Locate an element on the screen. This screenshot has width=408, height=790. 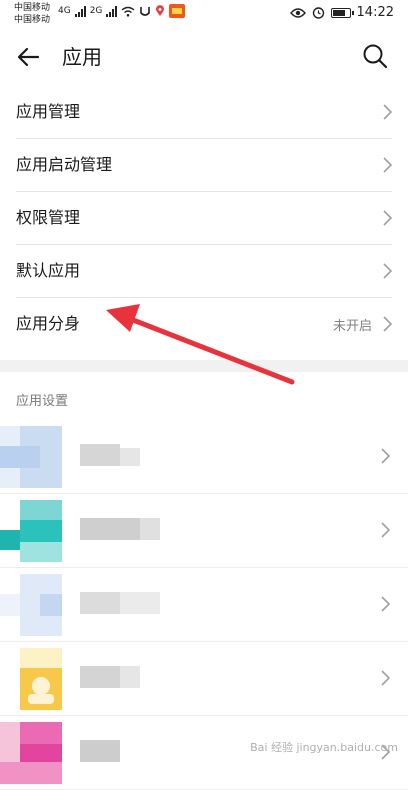
watermark: Bai 经验 jingyan.baidu.com is located at coordinates (324, 747).